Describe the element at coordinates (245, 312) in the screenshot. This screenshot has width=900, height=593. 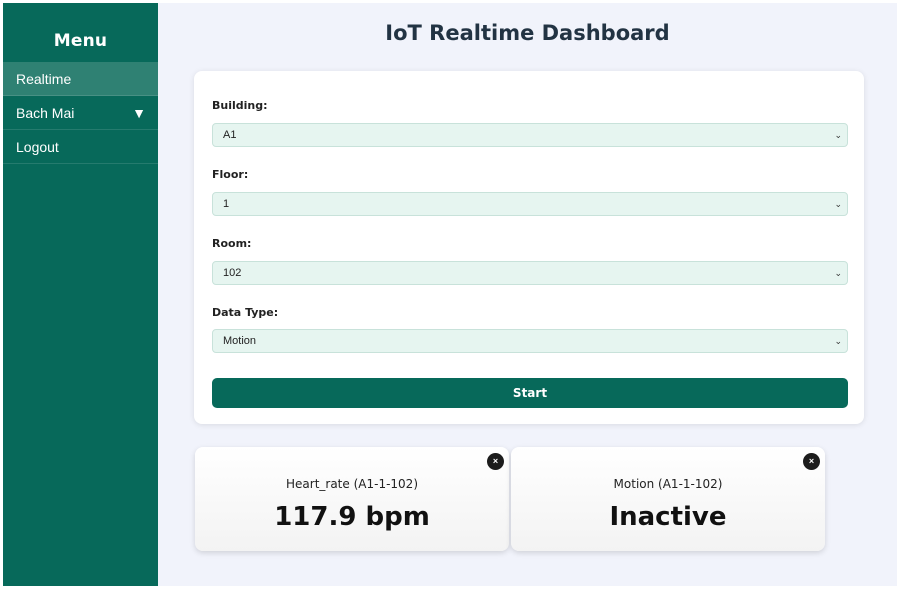
I see `data-type-label: Data Type:` at that location.